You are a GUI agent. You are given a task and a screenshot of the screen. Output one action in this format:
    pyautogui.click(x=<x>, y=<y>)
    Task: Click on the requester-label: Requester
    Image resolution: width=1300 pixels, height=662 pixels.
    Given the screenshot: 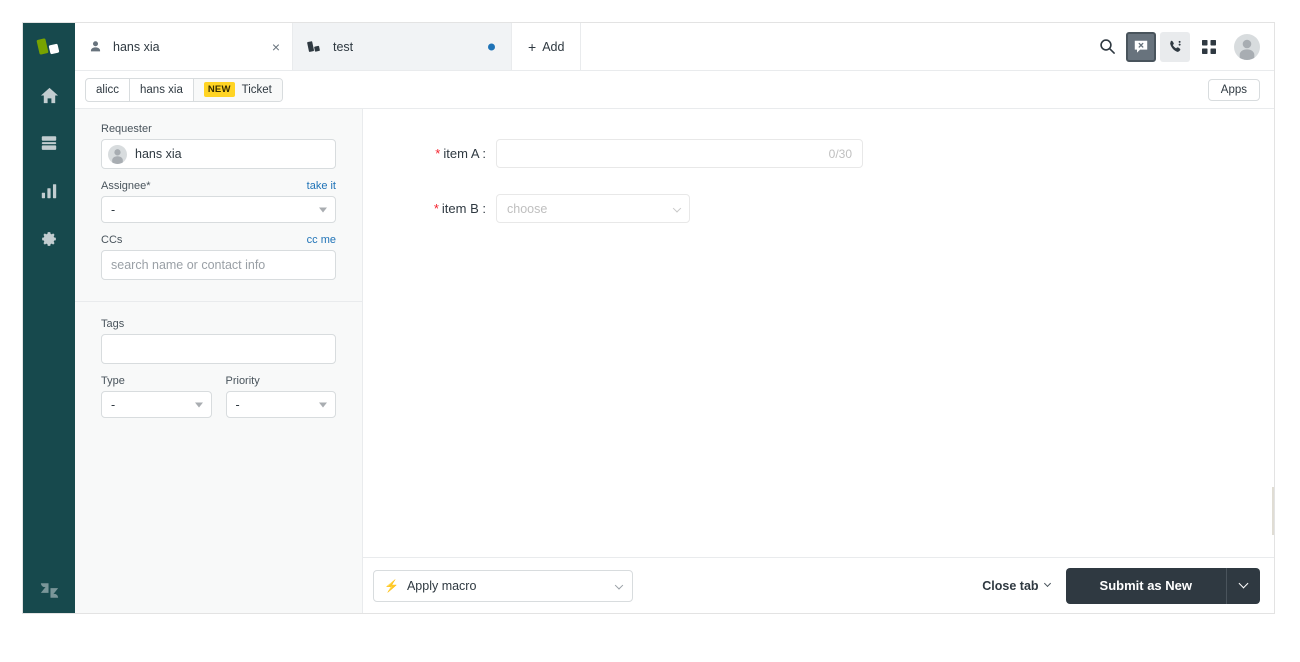 What is the action you would take?
    pyautogui.click(x=126, y=129)
    